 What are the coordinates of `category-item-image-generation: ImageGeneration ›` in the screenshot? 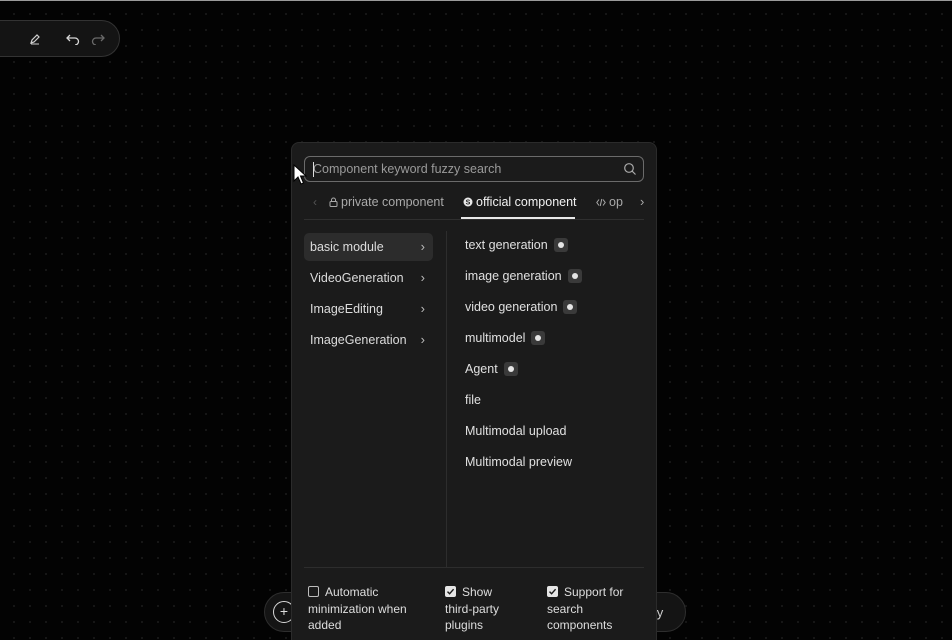 It's located at (368, 340).